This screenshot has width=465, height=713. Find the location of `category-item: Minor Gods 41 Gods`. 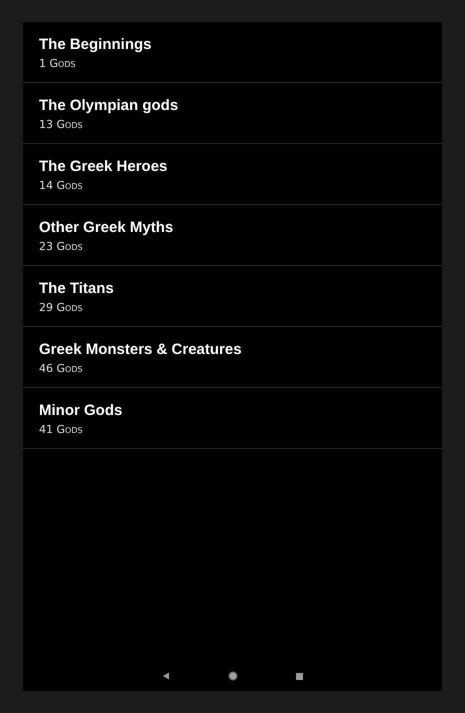

category-item: Minor Gods 41 Gods is located at coordinates (232, 418).